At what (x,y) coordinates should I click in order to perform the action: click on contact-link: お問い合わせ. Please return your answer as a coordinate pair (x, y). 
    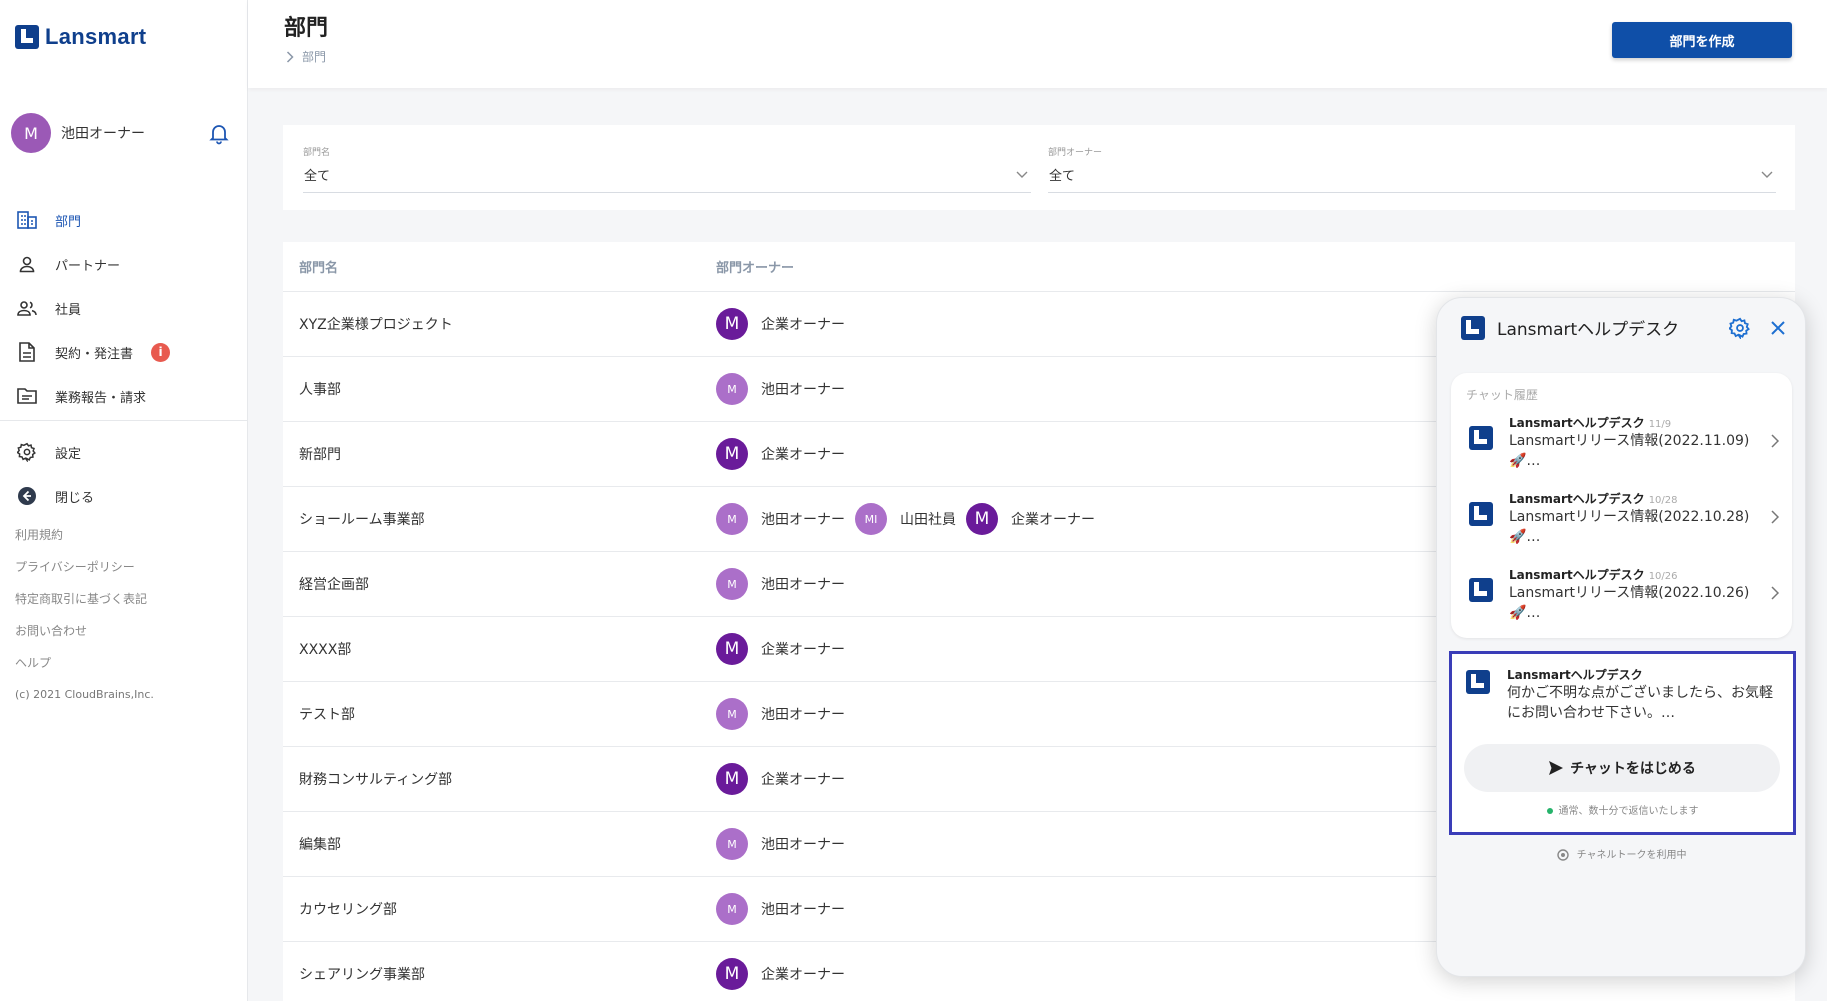
    Looking at the image, I should click on (84, 637).